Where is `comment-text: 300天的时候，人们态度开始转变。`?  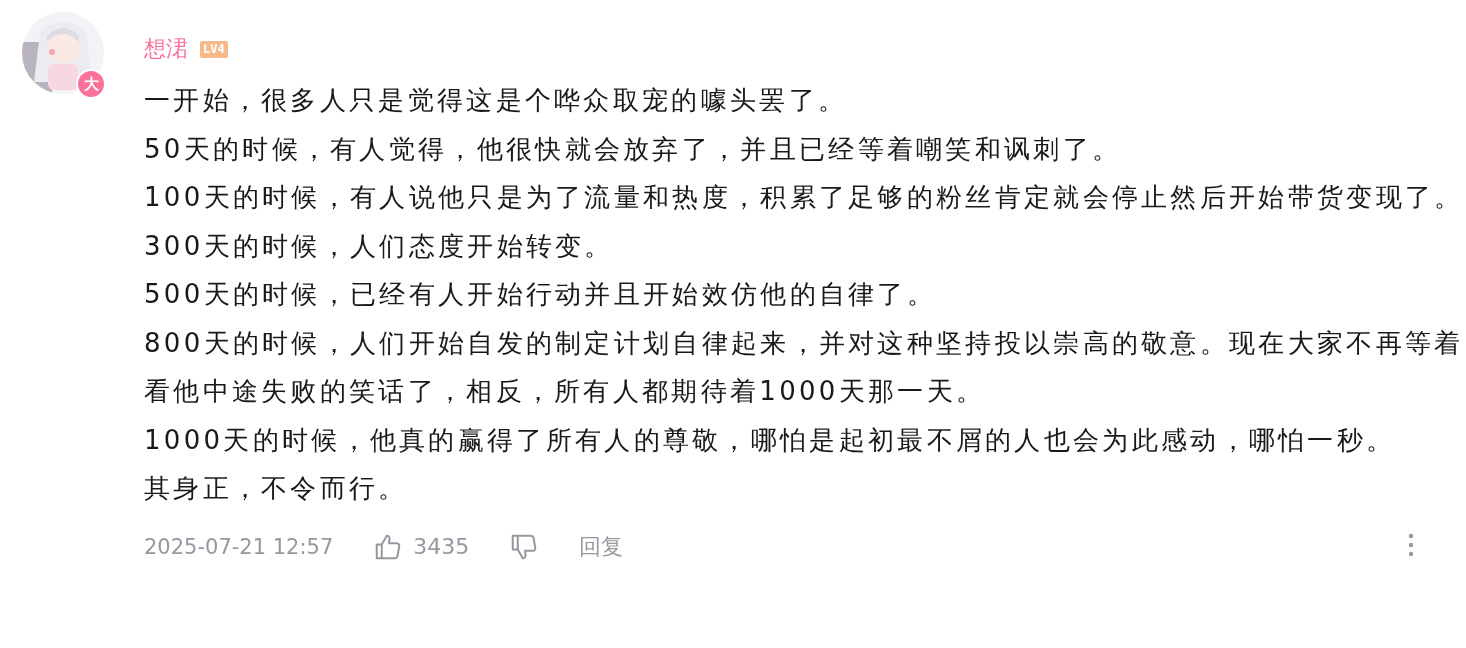 comment-text: 300天的时候，人们态度开始转变。 is located at coordinates (379, 246).